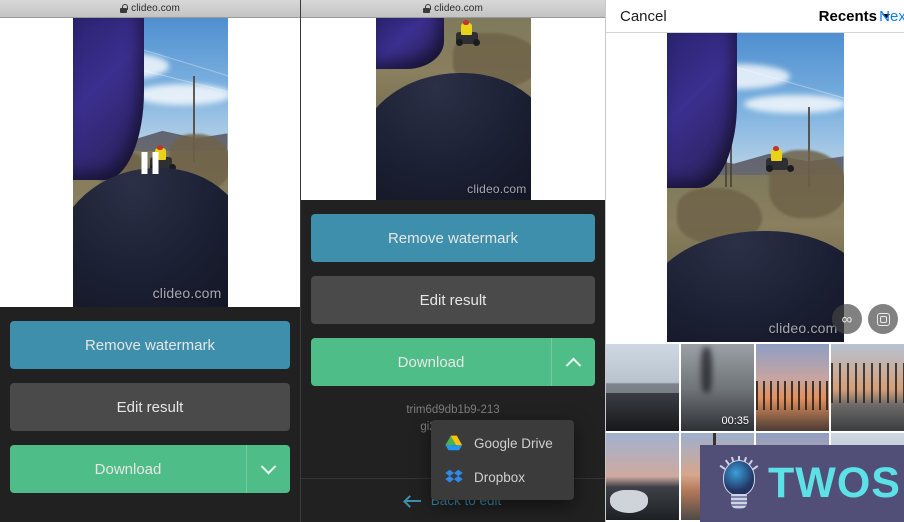 This screenshot has width=904, height=522. Describe the element at coordinates (412, 500) in the screenshot. I see `arrow-left-icon` at that location.